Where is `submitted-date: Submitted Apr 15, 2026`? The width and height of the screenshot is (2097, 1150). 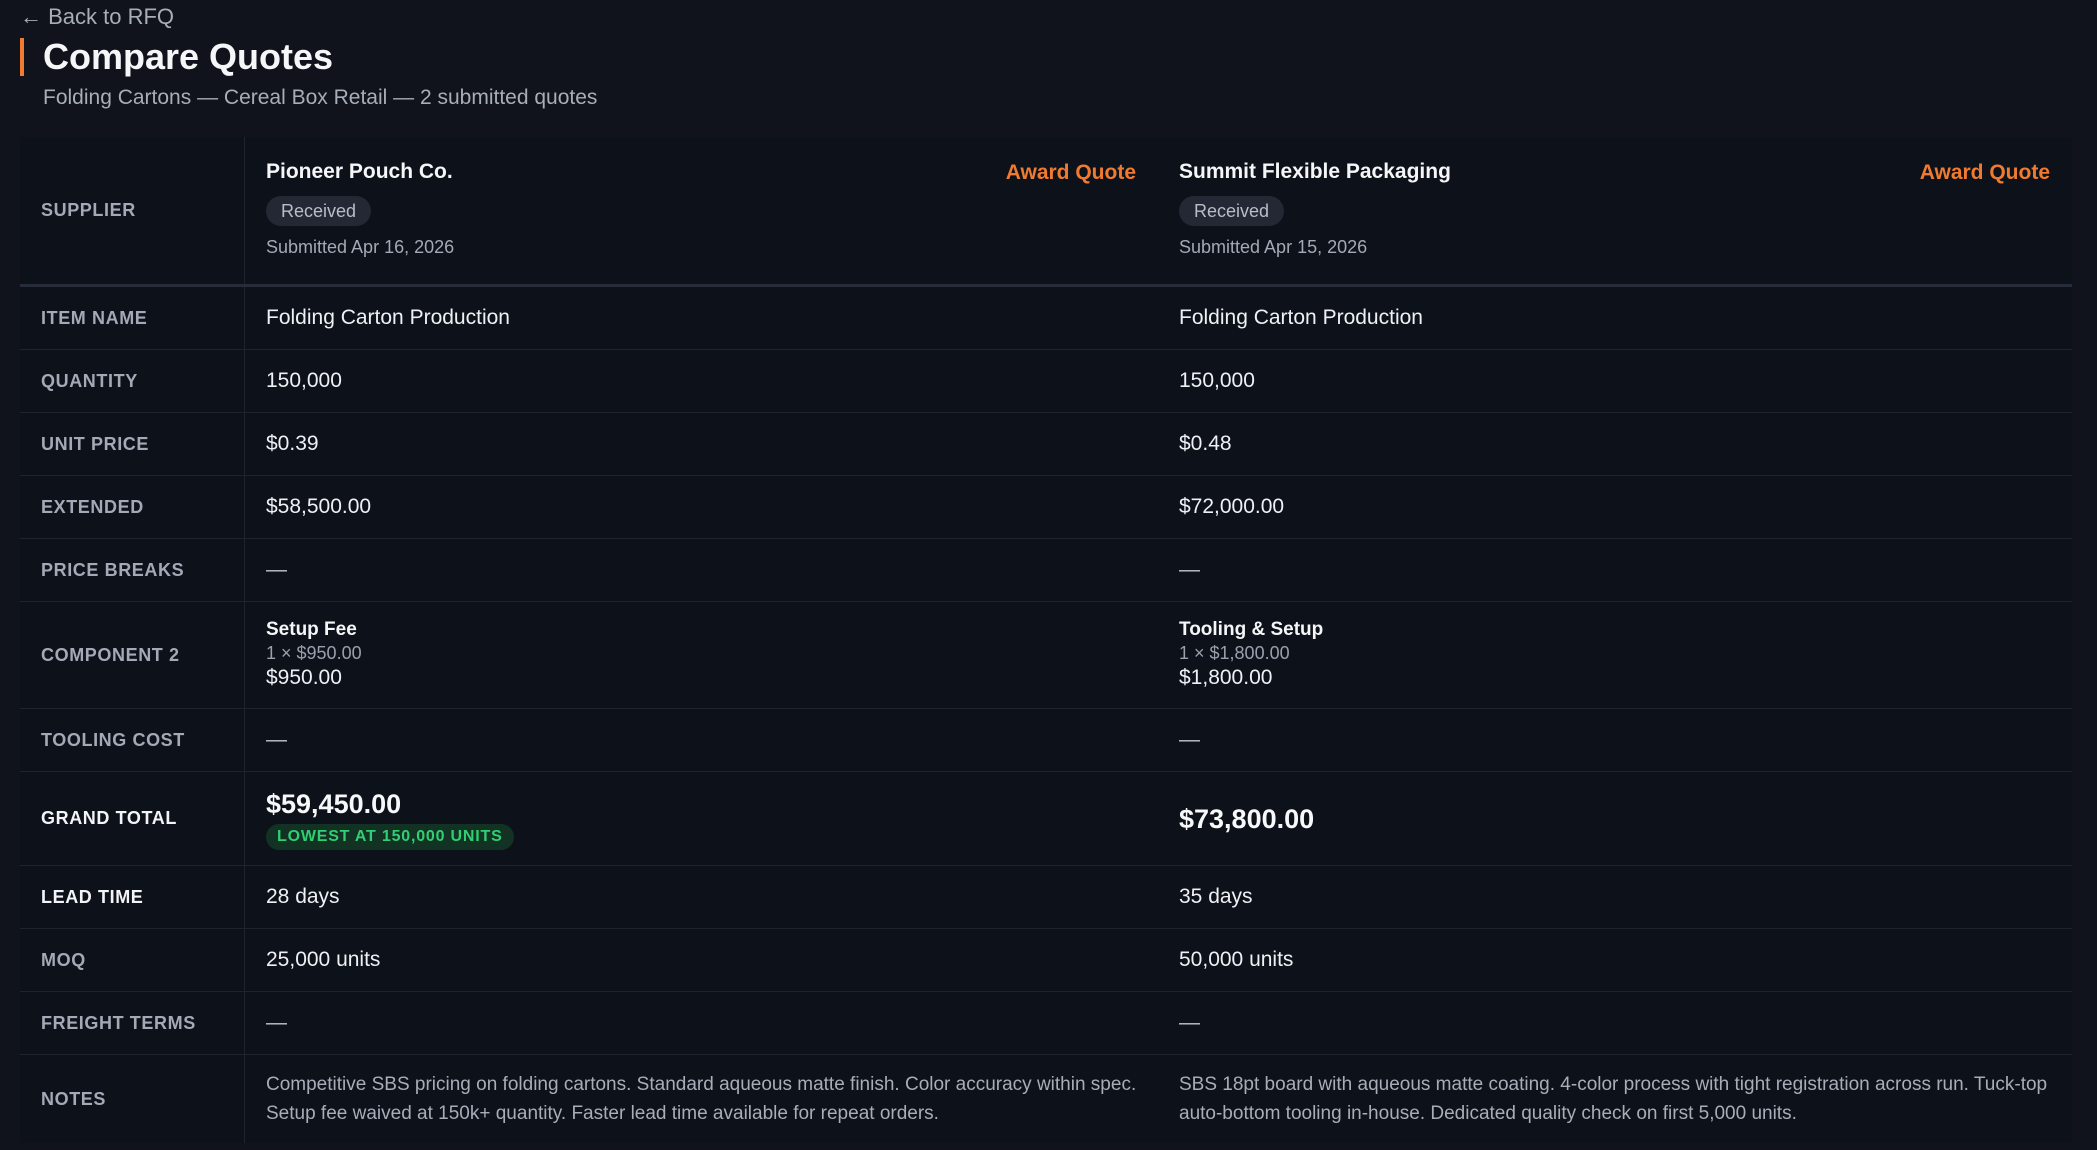 submitted-date: Submitted Apr 15, 2026 is located at coordinates (1273, 247).